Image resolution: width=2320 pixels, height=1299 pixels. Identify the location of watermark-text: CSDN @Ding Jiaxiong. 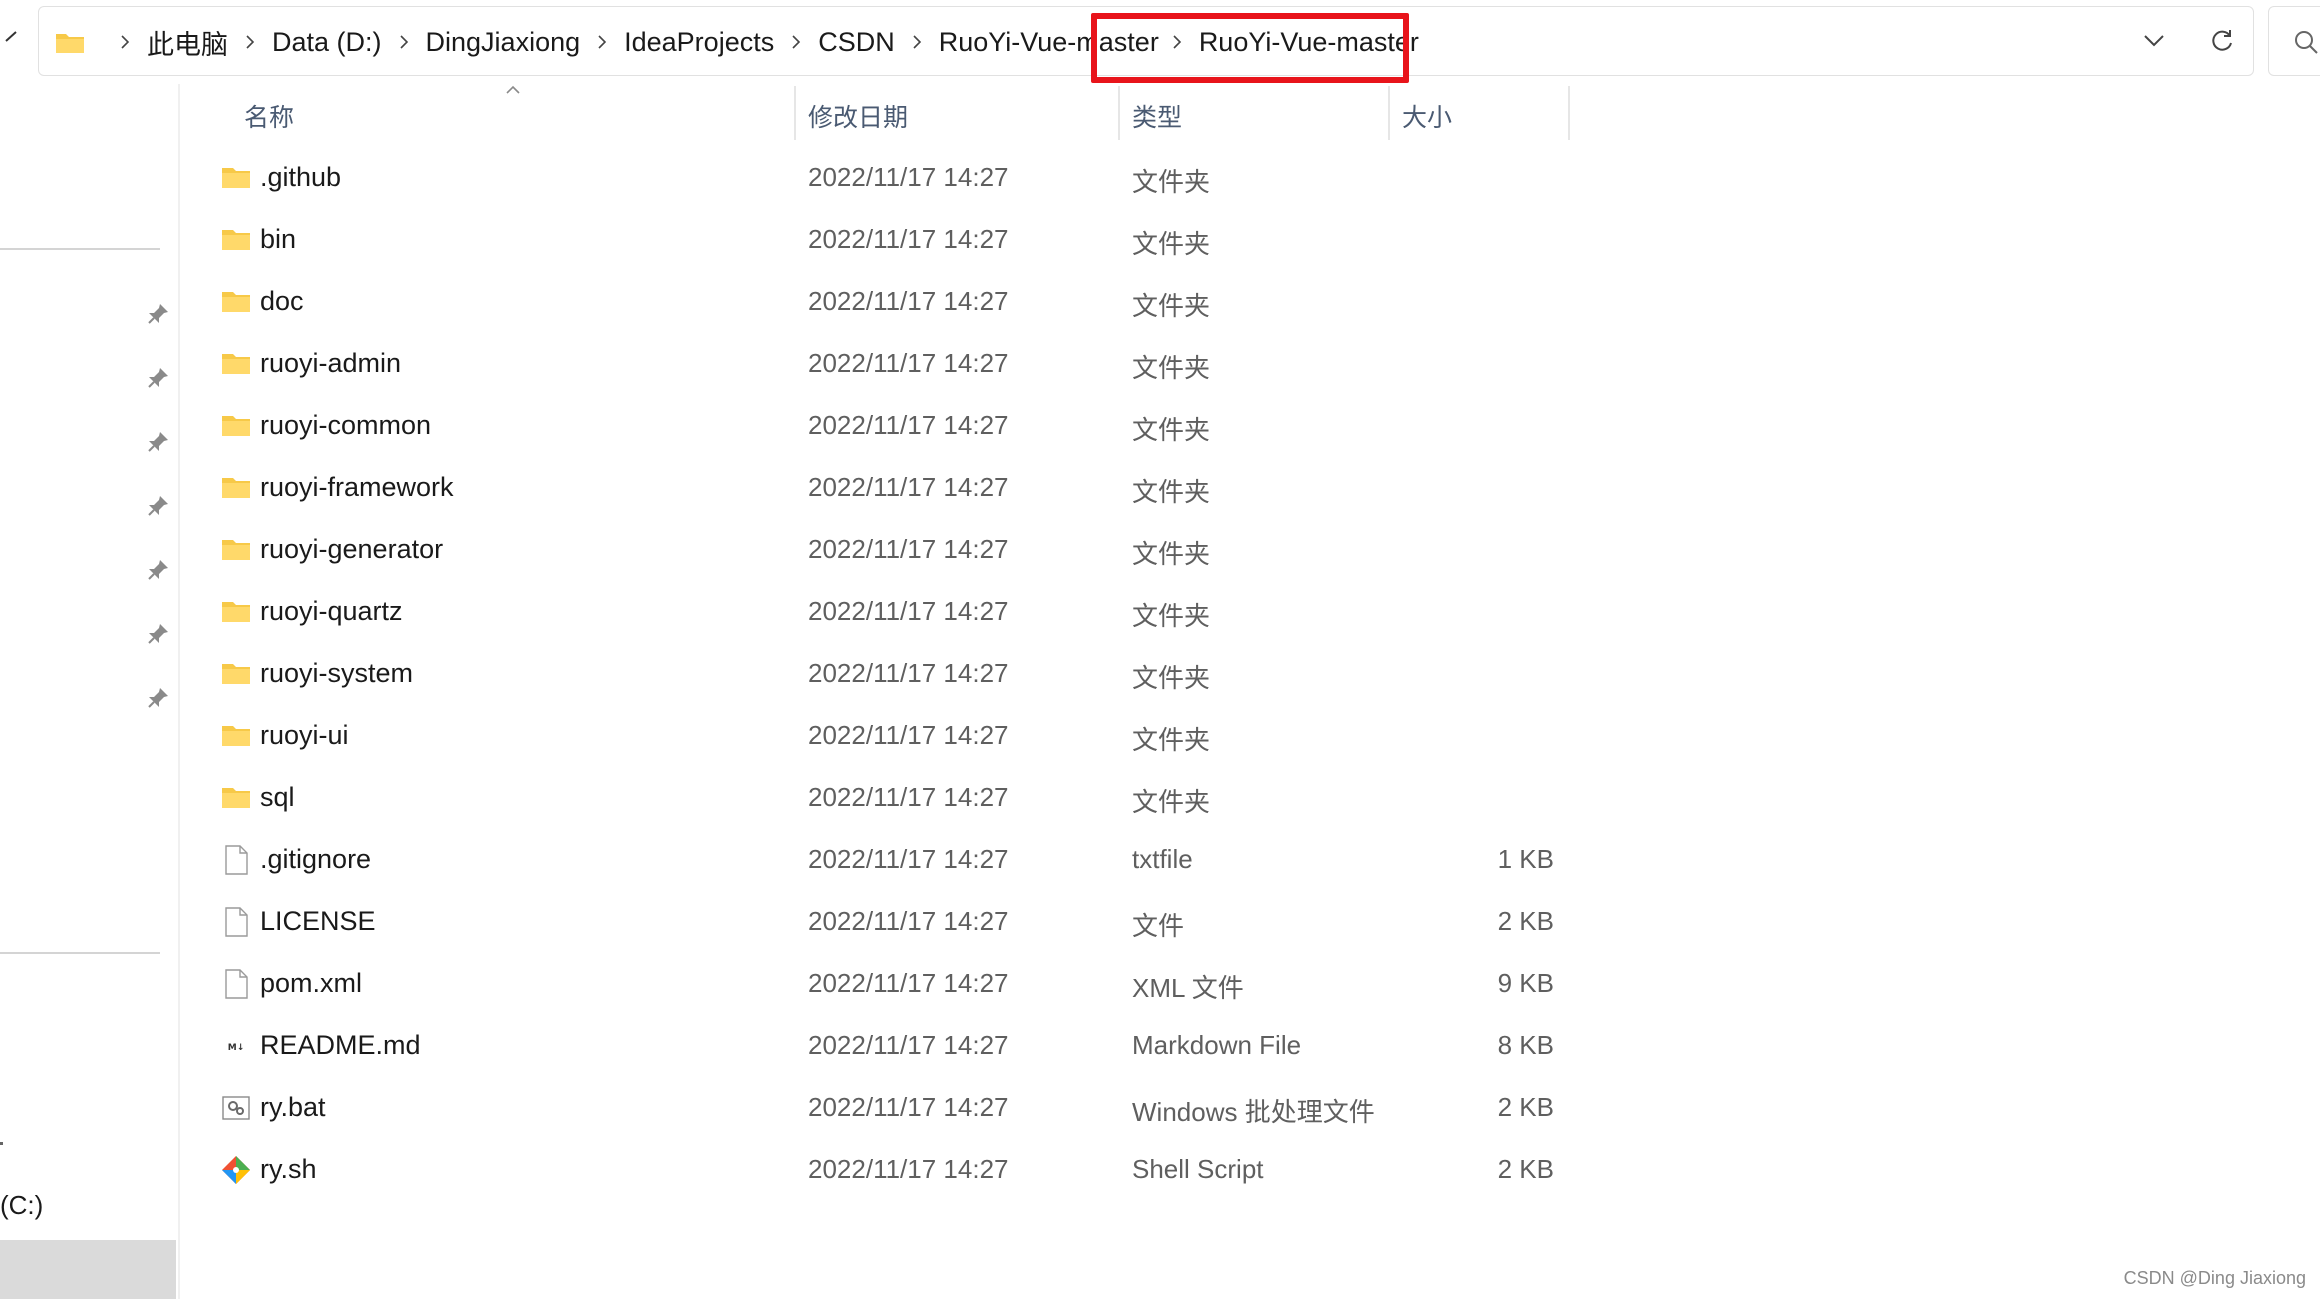
(2214, 1278).